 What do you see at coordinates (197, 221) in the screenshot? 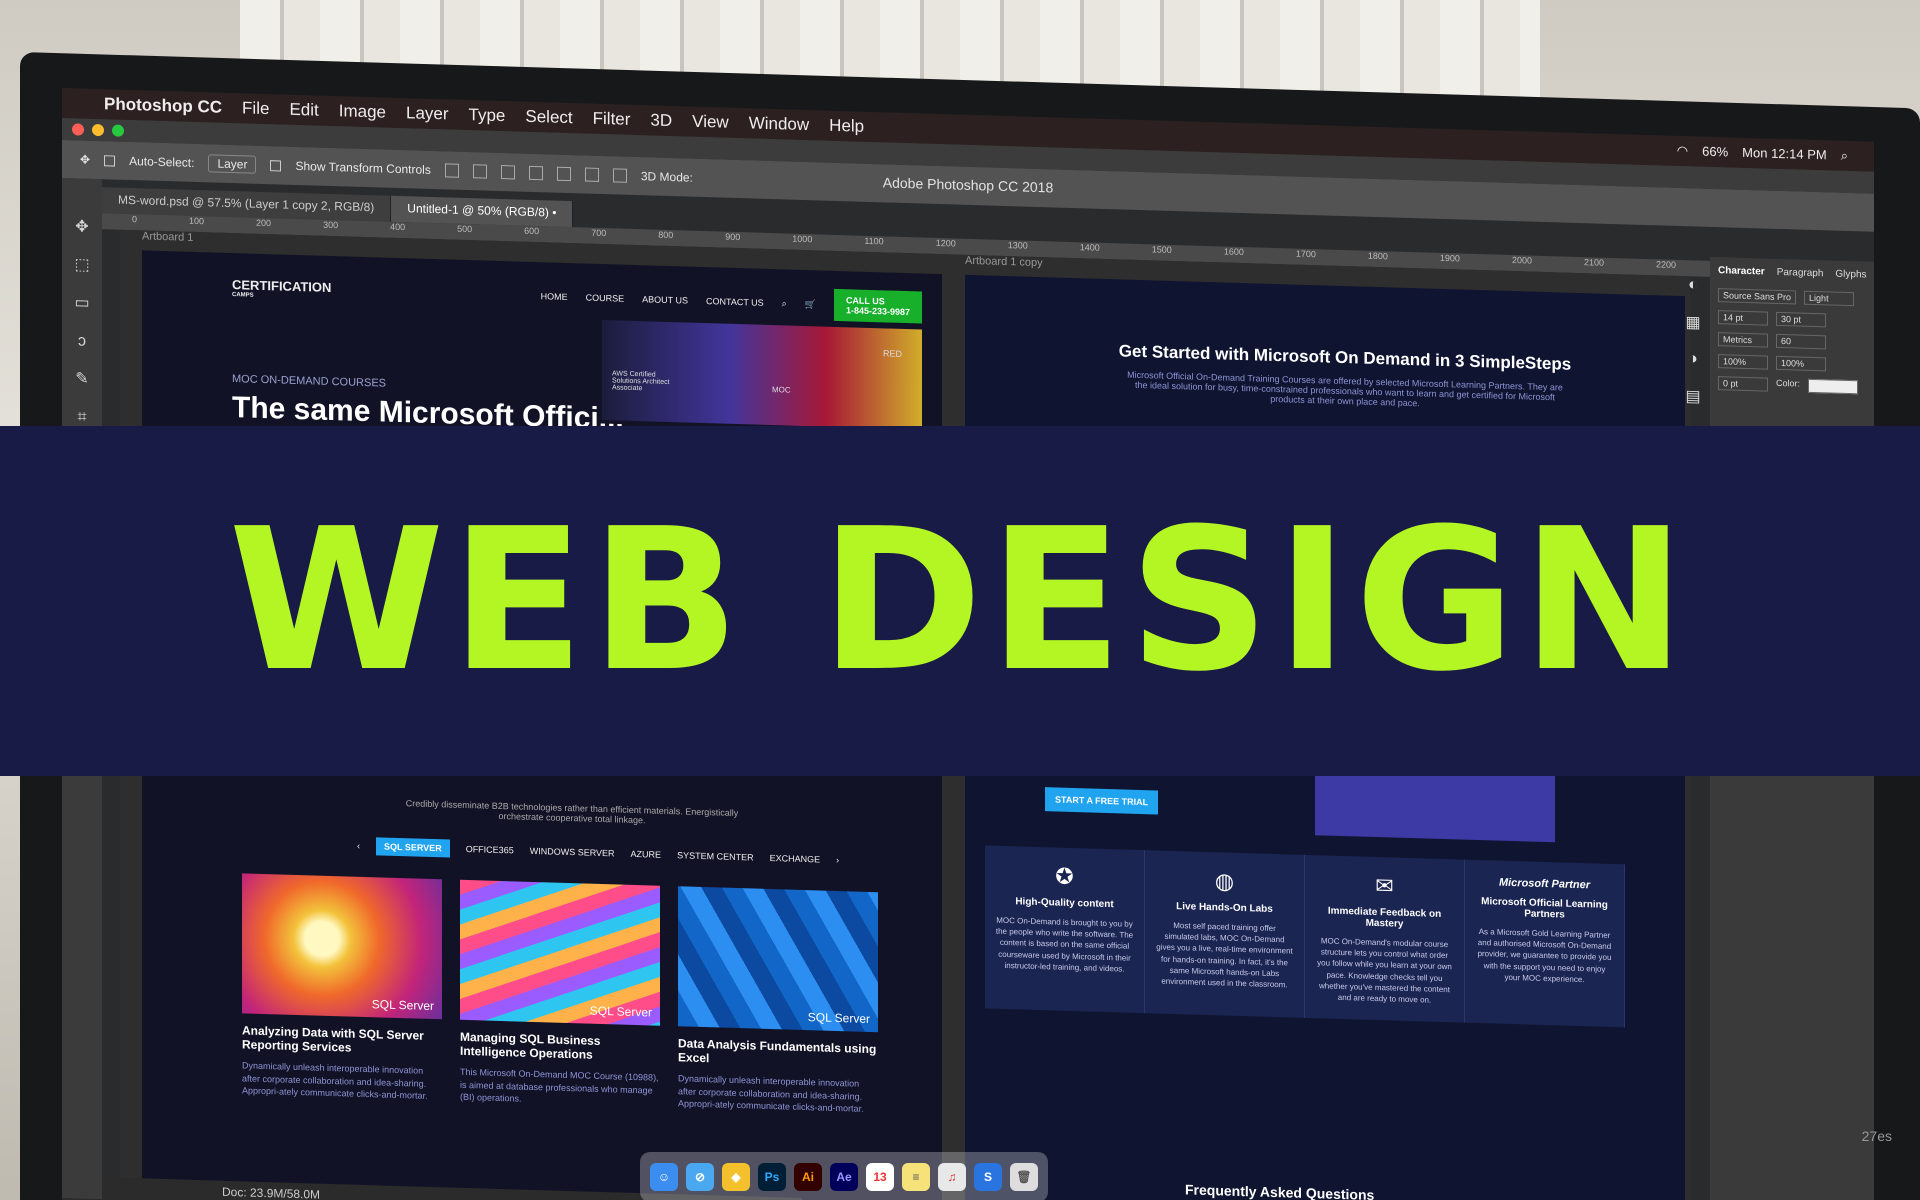
I see `ruler-tick: 100` at bounding box center [197, 221].